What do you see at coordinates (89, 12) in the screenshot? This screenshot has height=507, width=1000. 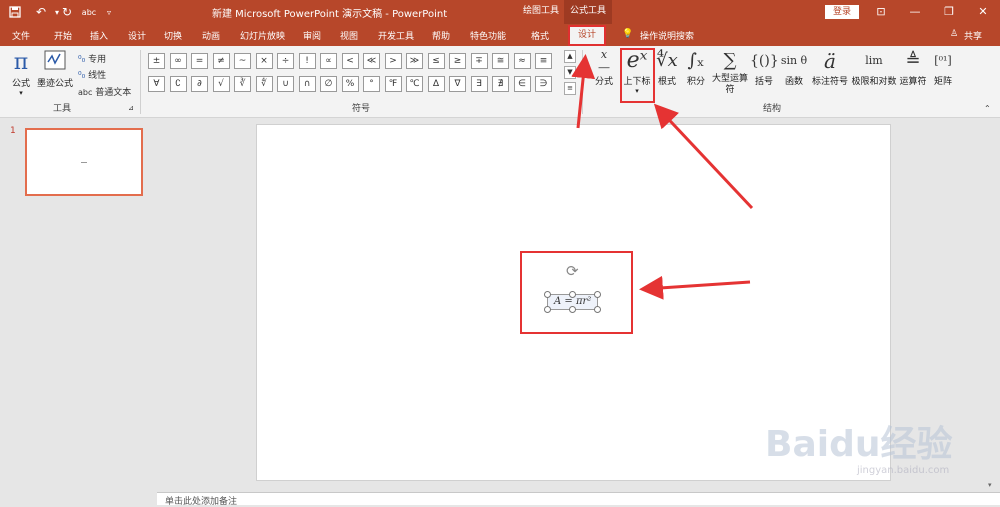 I see `spell-check-icon: abc` at bounding box center [89, 12].